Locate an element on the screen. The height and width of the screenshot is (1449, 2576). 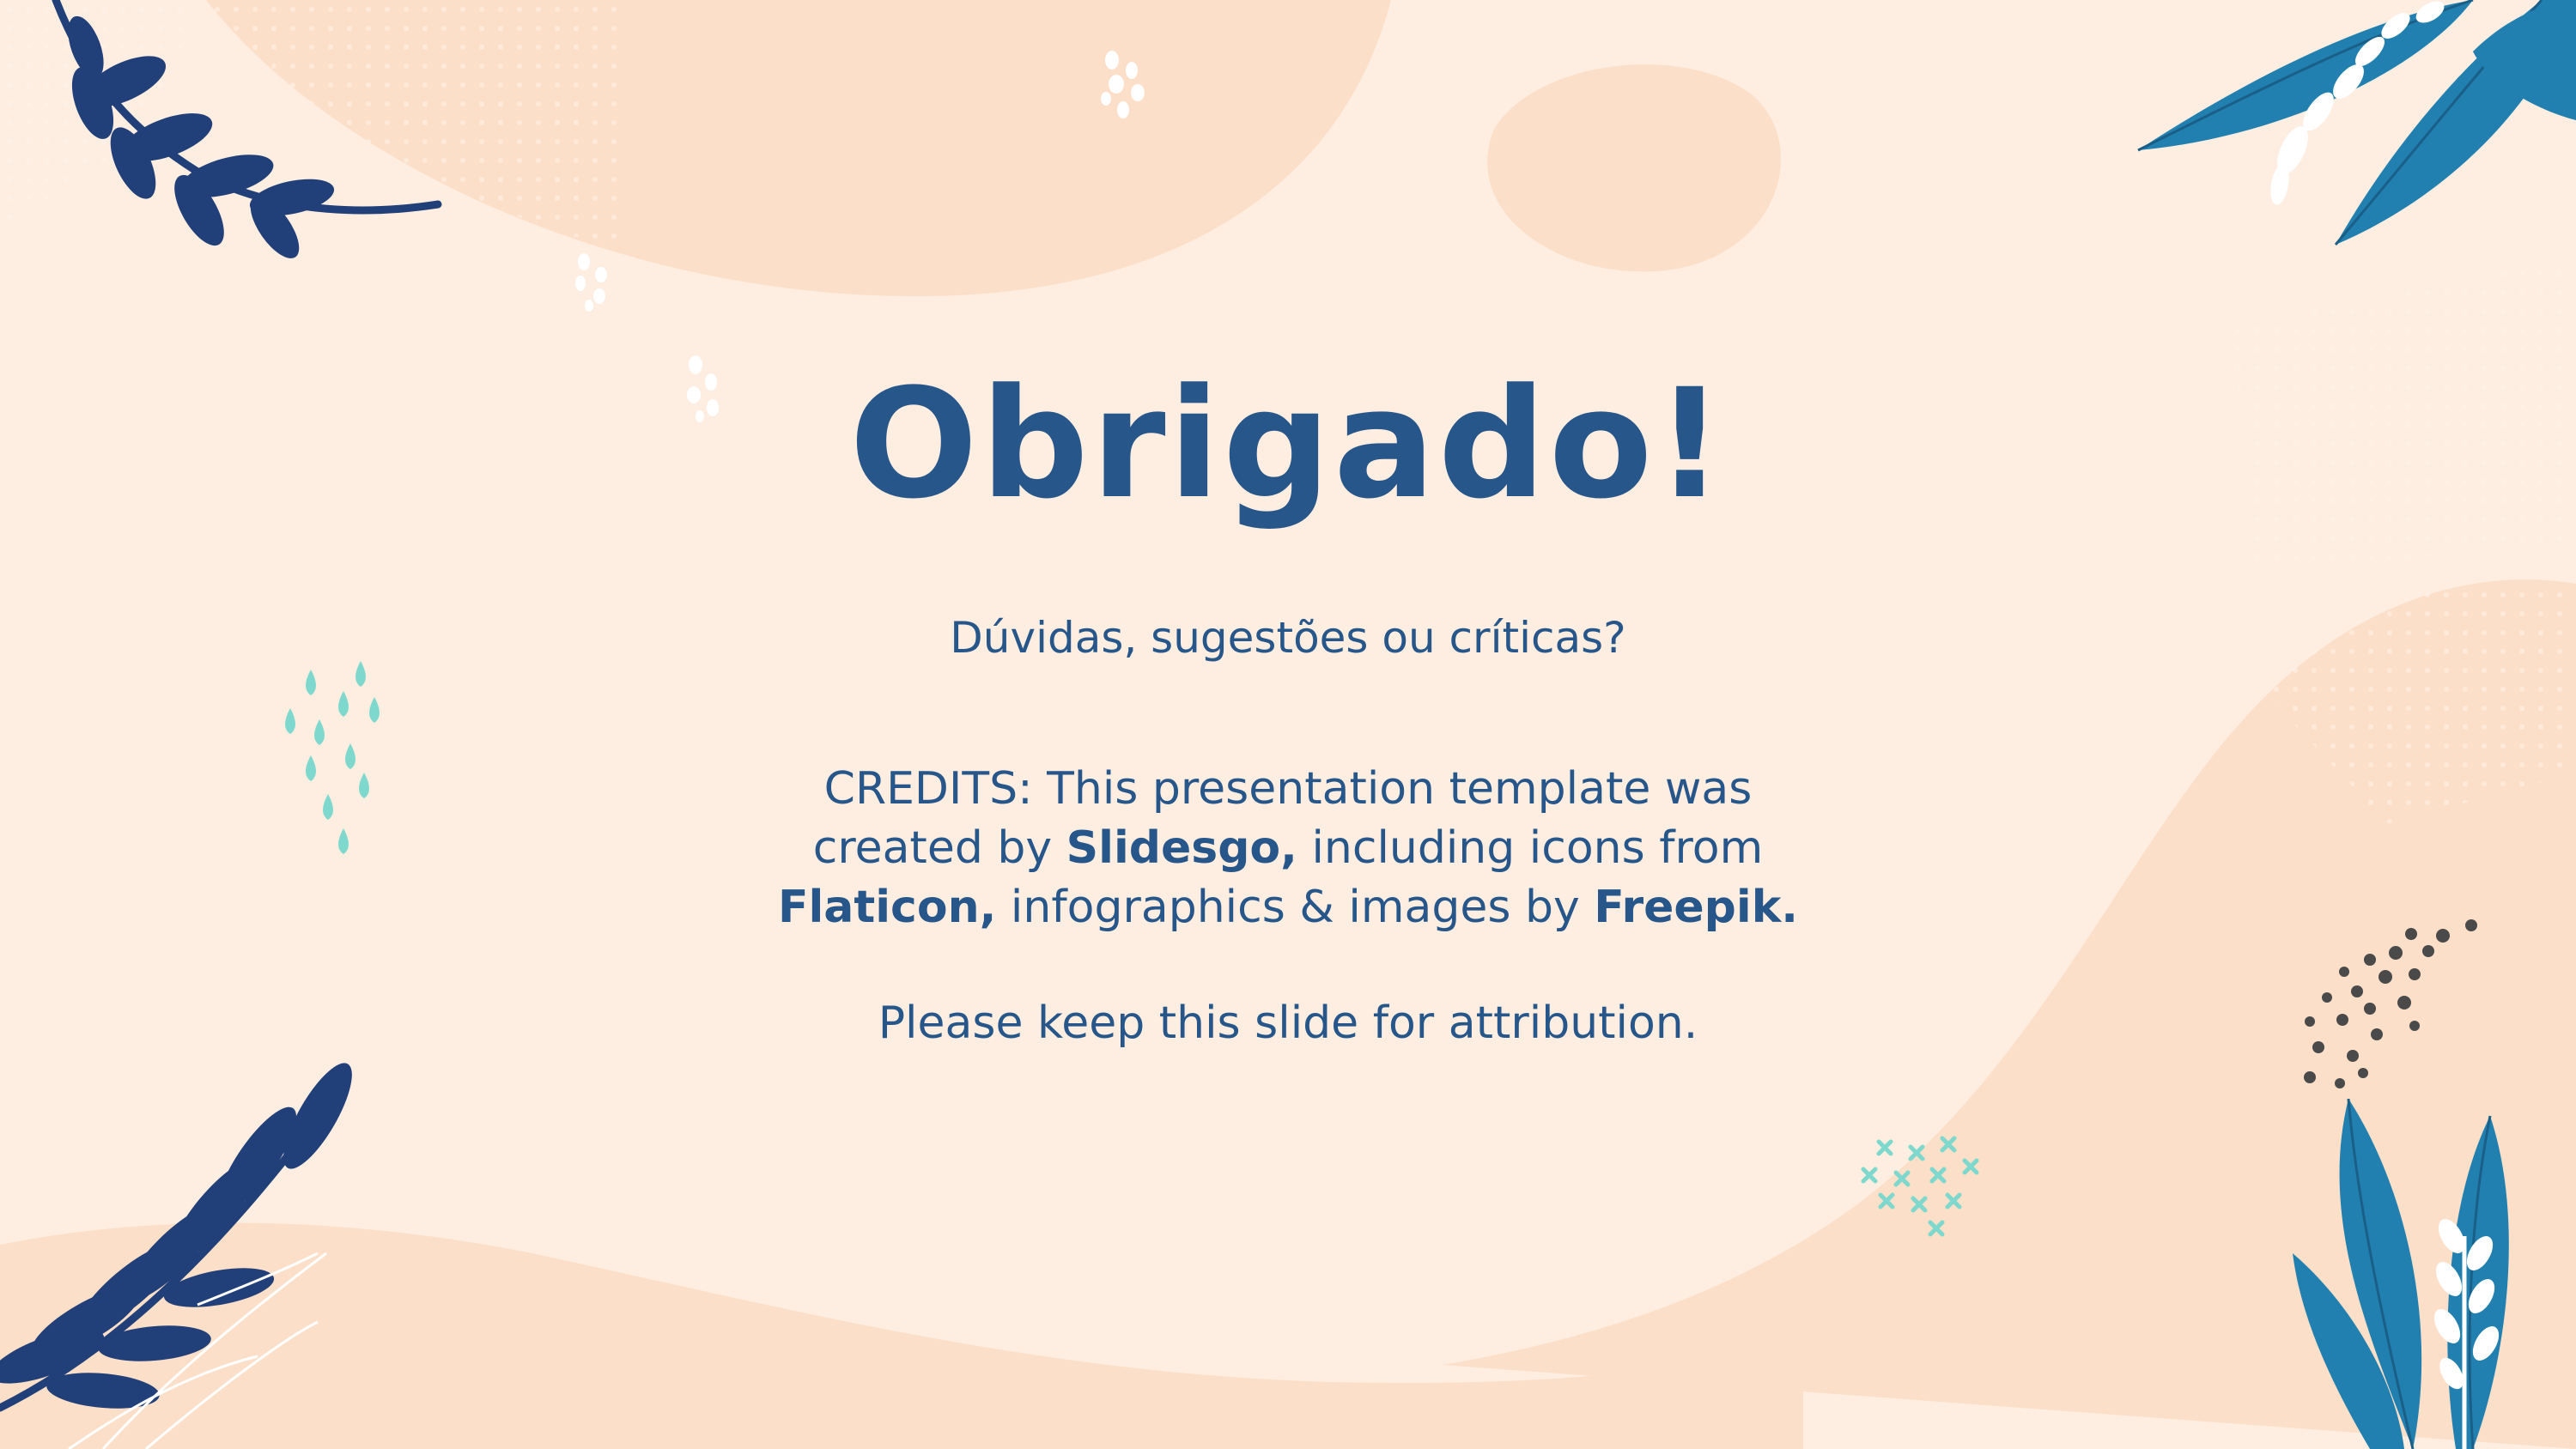
credits-text-2: including icons from is located at coordinates (1530, 848).